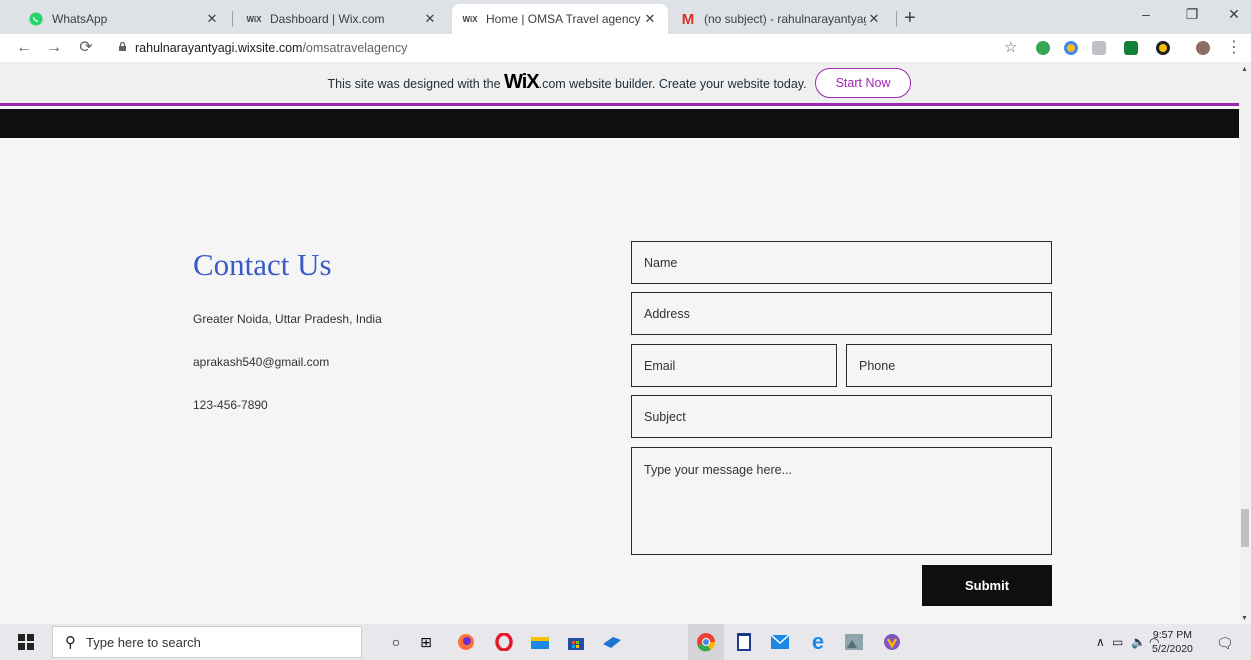  Describe the element at coordinates (1192, 14) in the screenshot. I see `restore-icon: ❐` at that location.